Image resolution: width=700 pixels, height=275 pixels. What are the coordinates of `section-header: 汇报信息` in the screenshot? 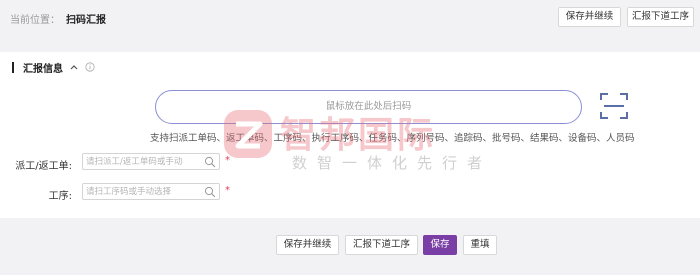 It's located at (53, 67).